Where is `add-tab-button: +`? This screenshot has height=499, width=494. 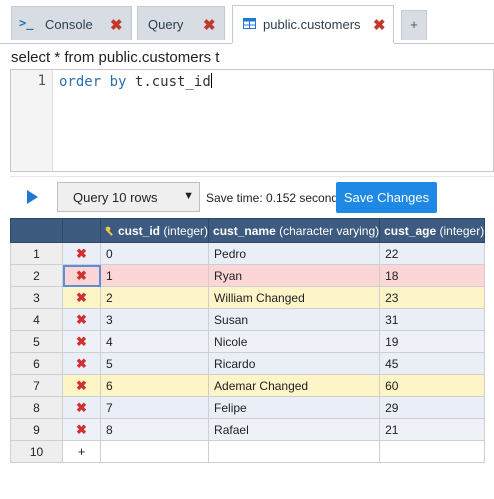
add-tab-button: + is located at coordinates (414, 25).